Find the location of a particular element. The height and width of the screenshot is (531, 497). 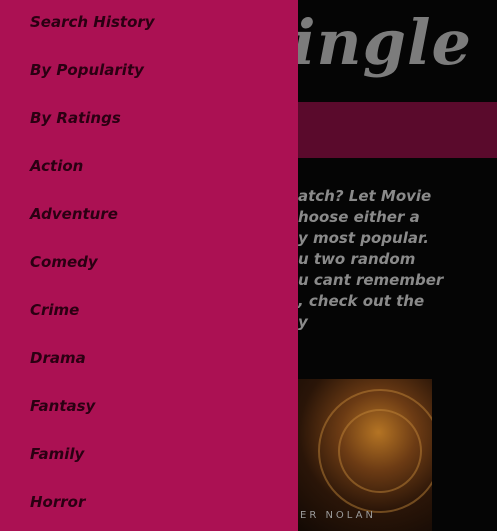

poster-credit: ER NOLAN is located at coordinates (338, 515).